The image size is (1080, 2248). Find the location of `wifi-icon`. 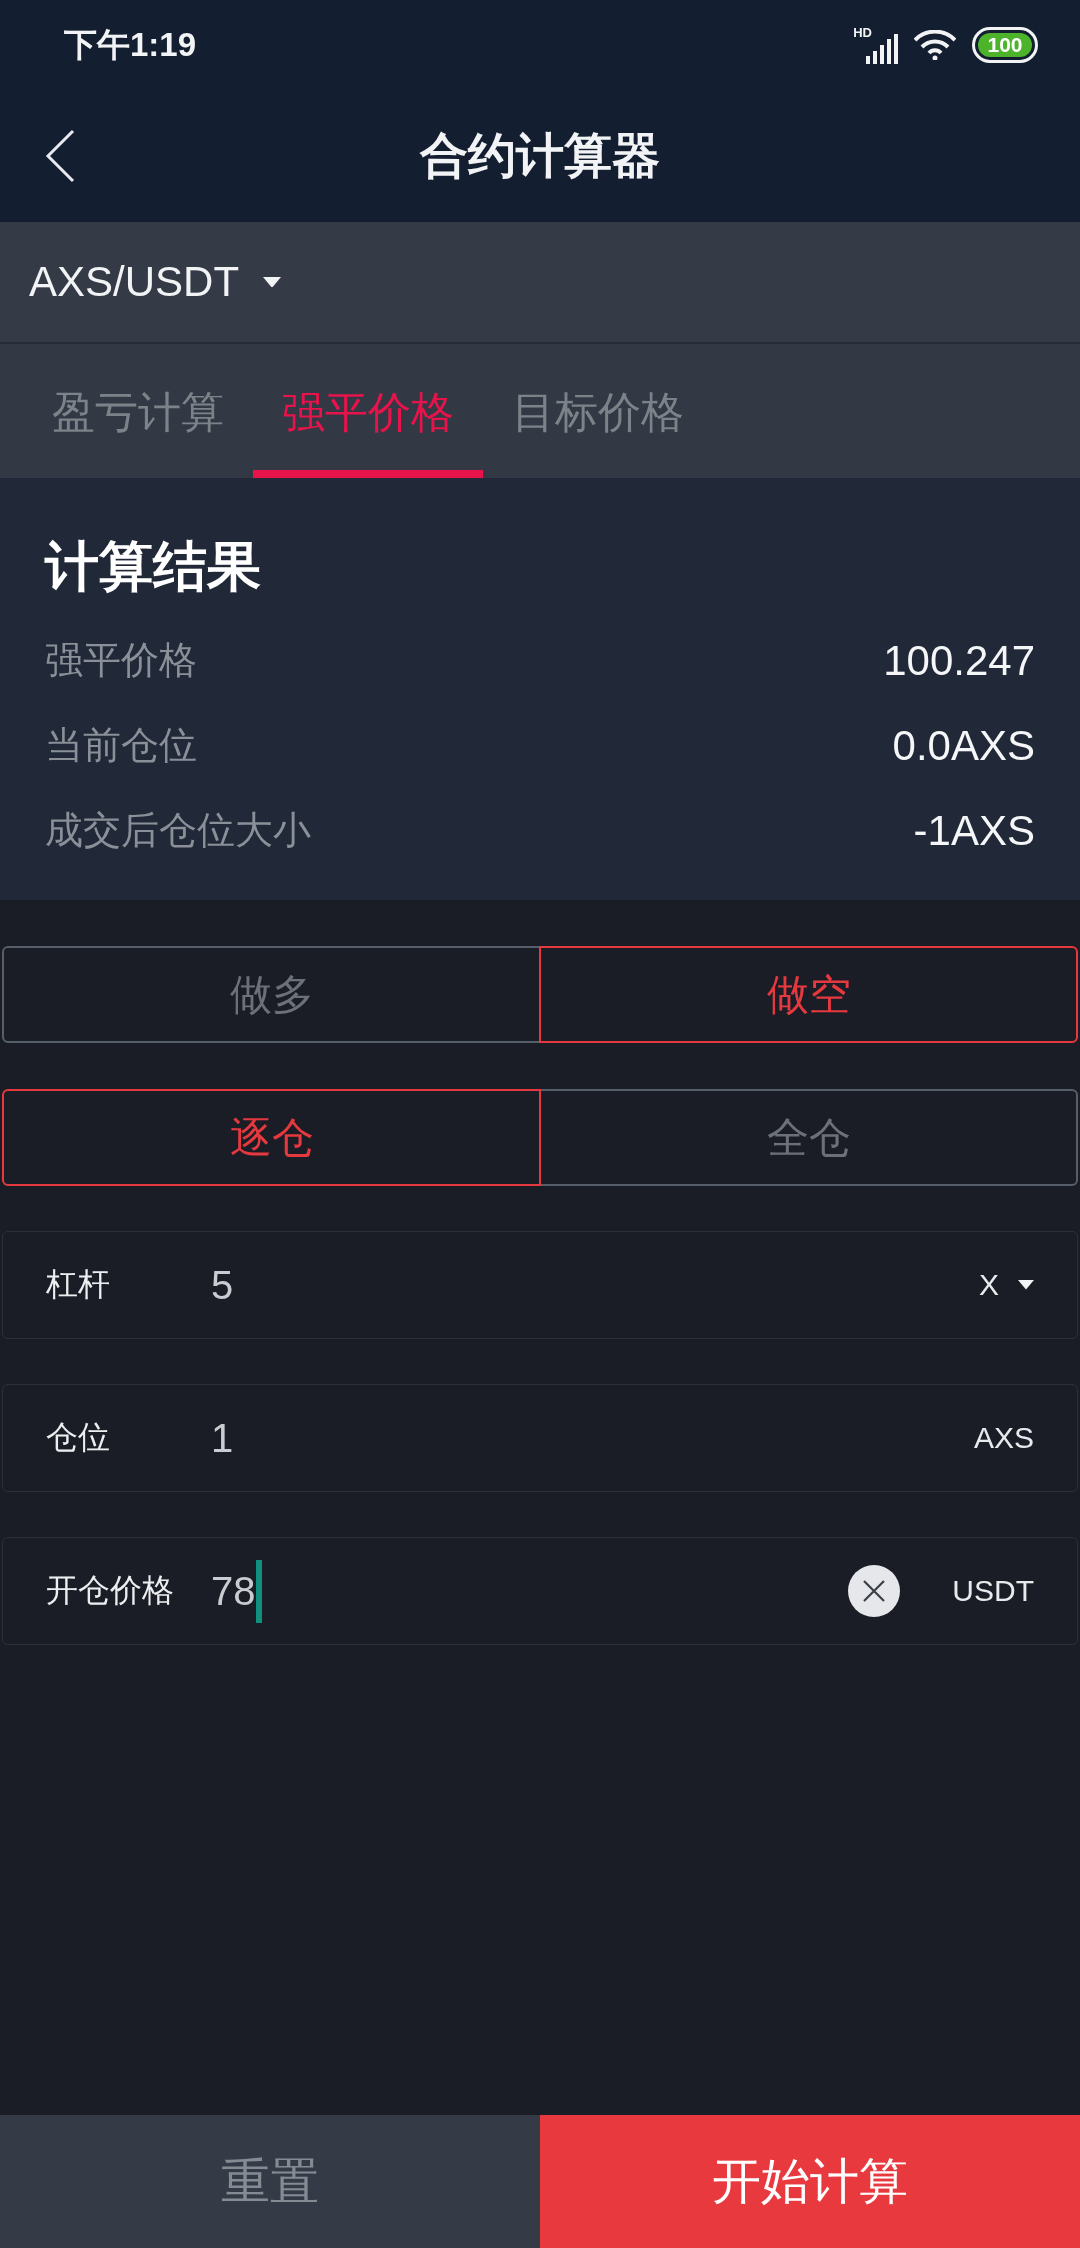

wifi-icon is located at coordinates (935, 45).